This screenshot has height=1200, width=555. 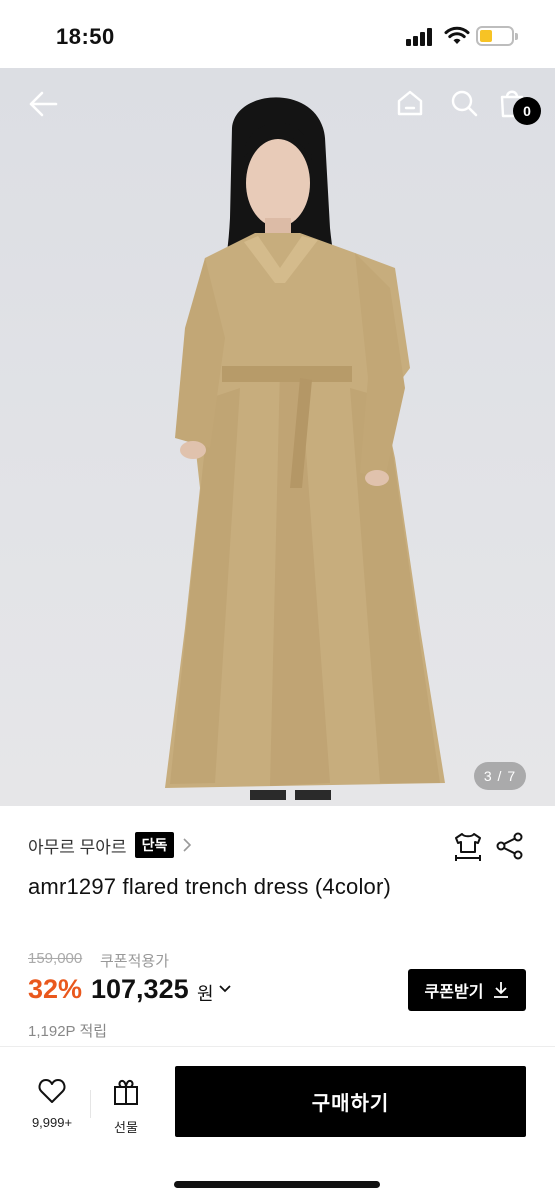 What do you see at coordinates (277, 1184) in the screenshot?
I see `home-indicator` at bounding box center [277, 1184].